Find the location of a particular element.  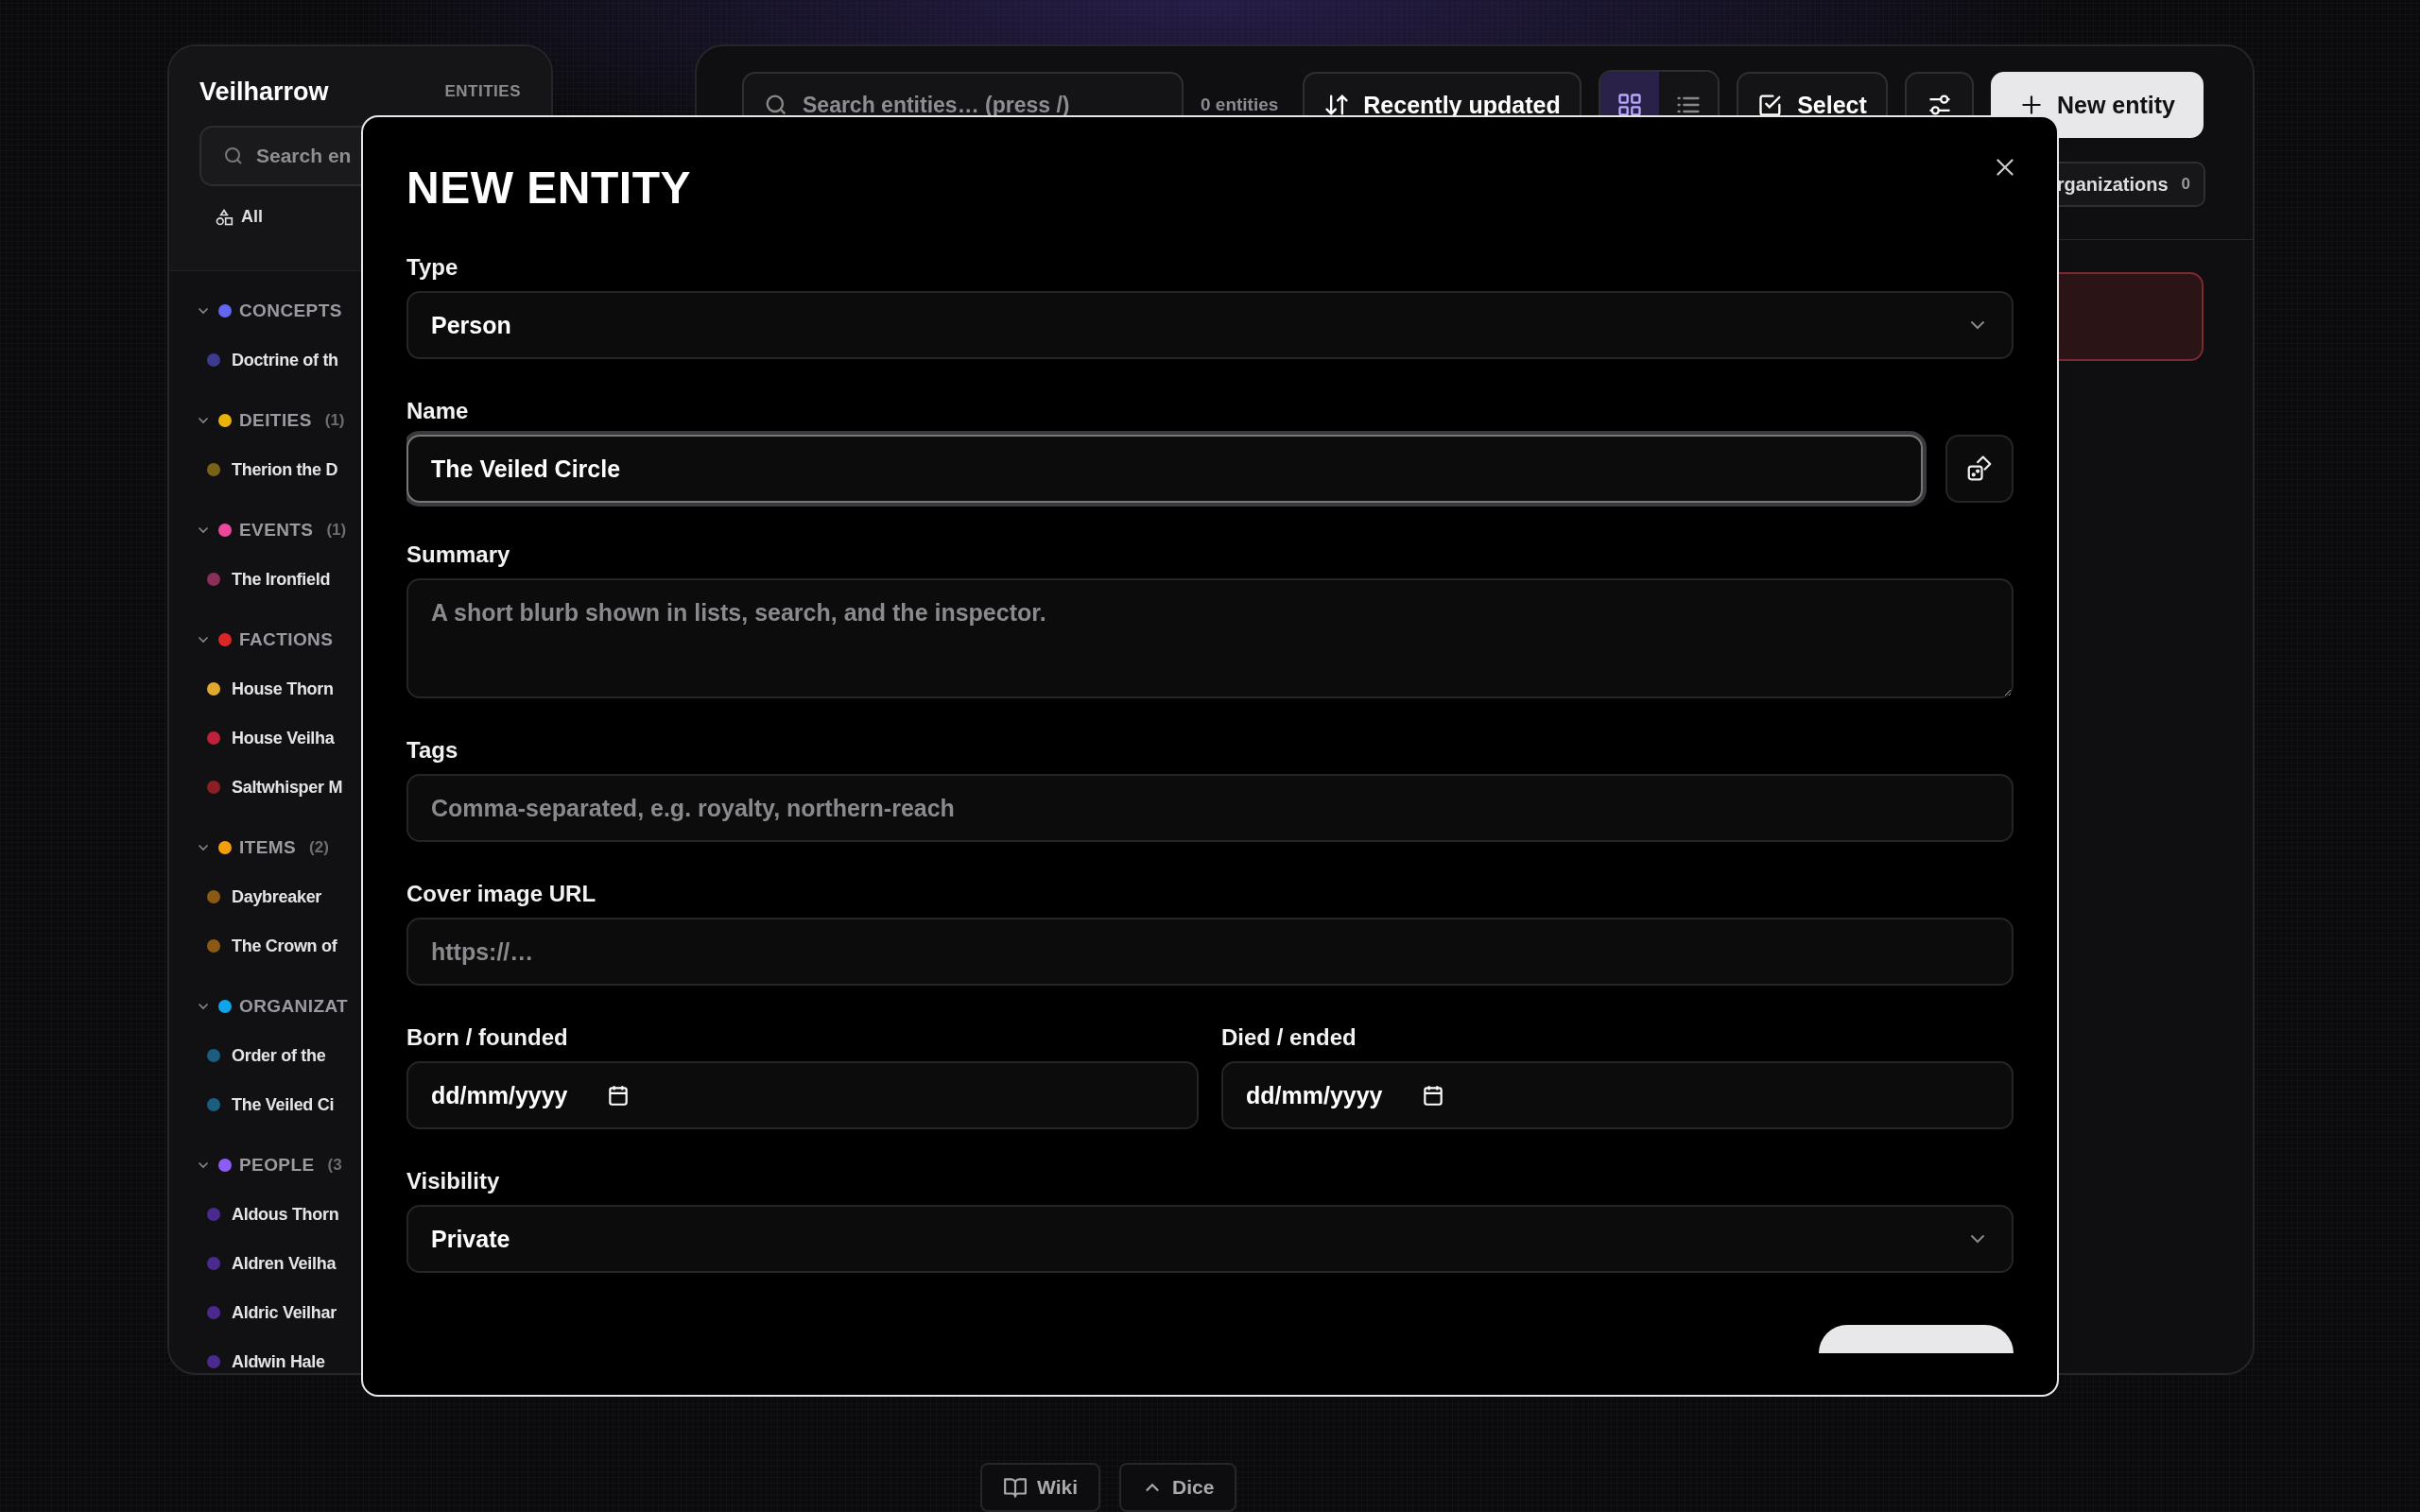

dock-button: Dice is located at coordinates (1178, 1487).